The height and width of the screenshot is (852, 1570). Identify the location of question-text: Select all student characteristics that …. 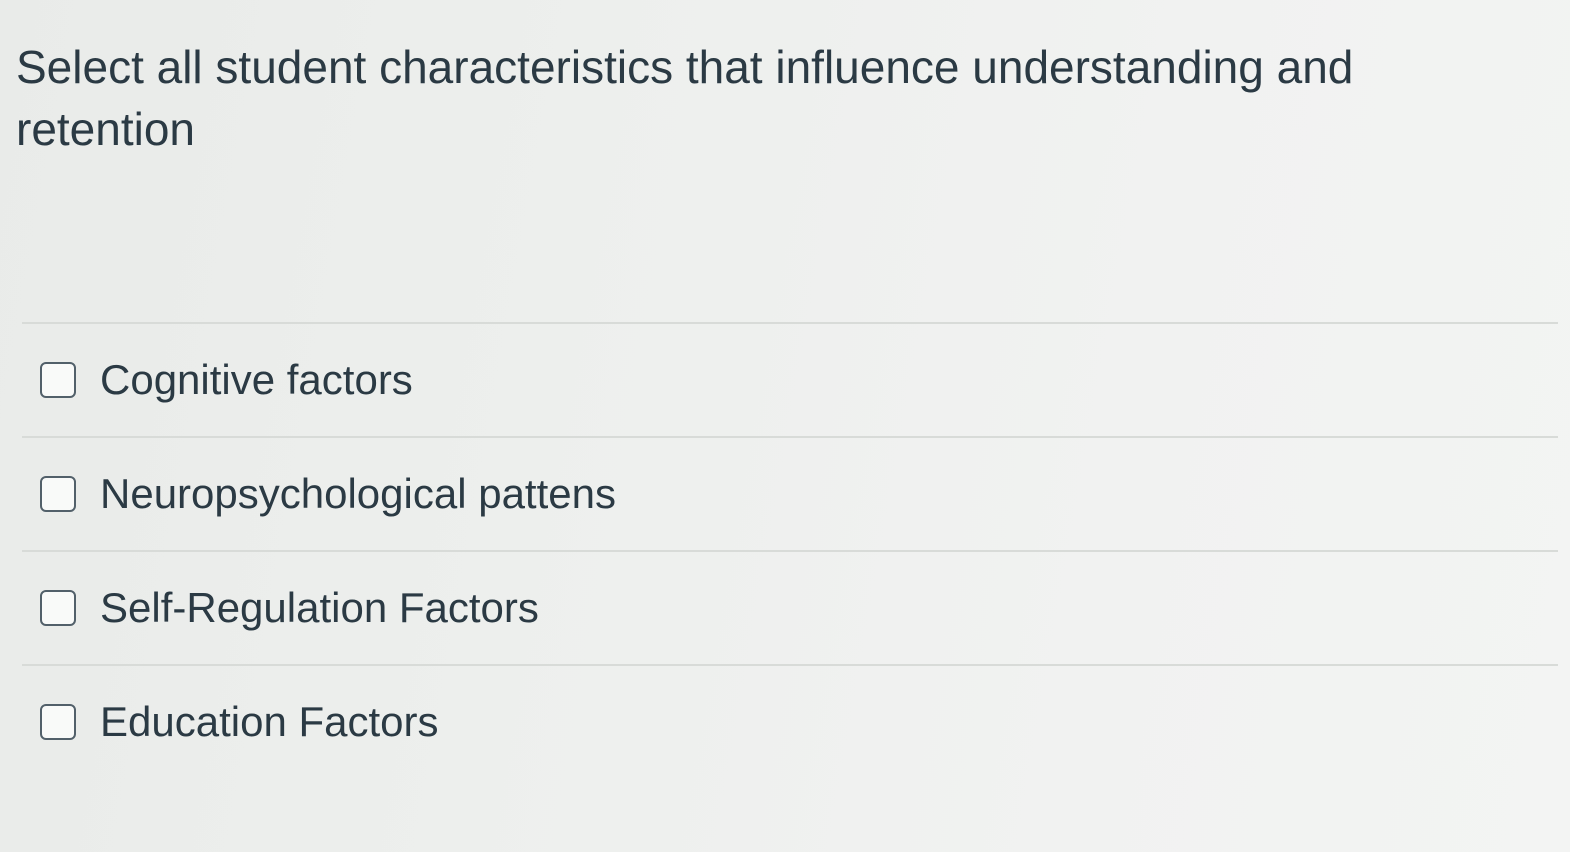
(685, 98).